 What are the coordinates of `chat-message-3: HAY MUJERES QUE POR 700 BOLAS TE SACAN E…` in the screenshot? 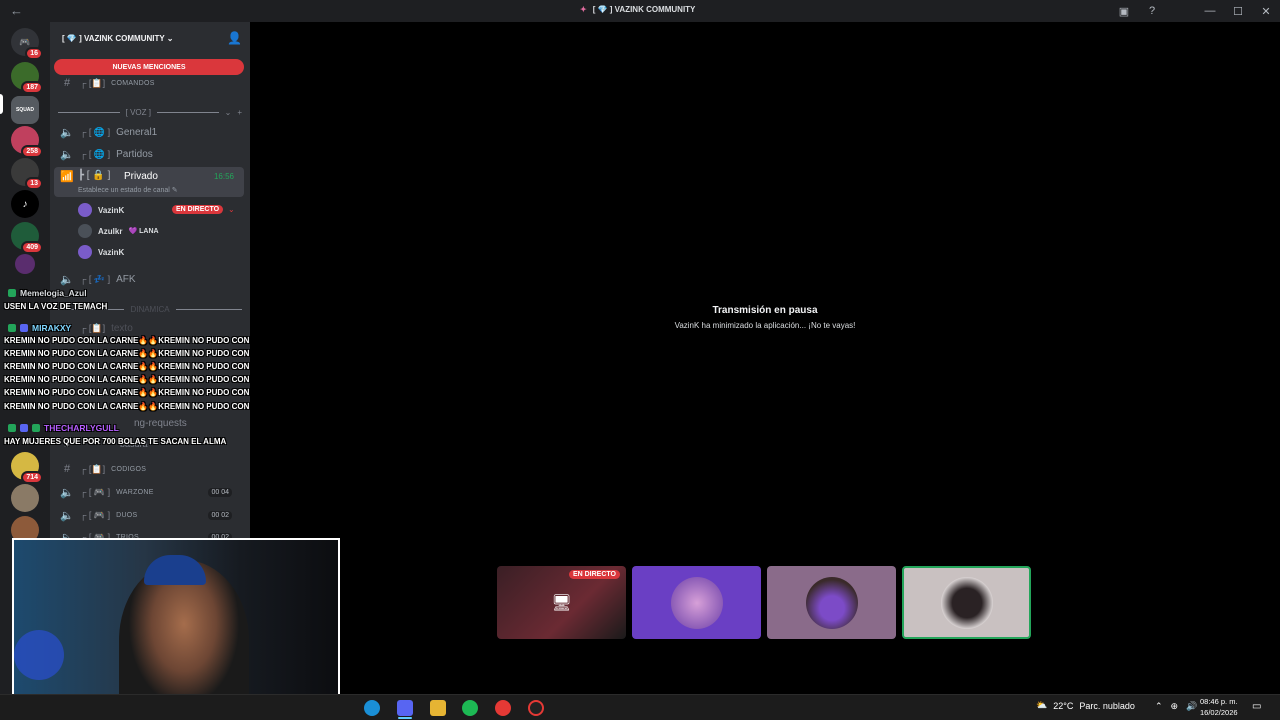 It's located at (115, 441).